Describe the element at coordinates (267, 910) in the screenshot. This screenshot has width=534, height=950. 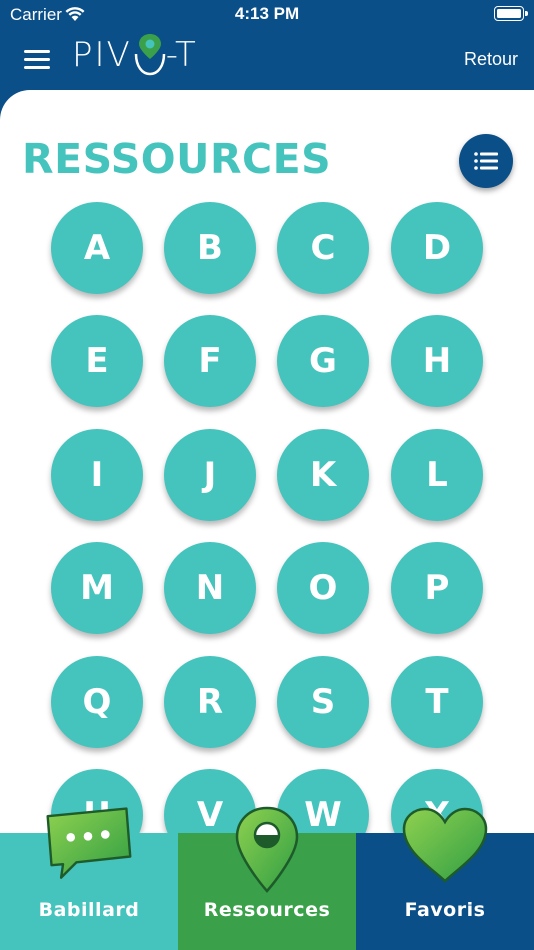
I see `tab-label-ressources: Ressources` at that location.